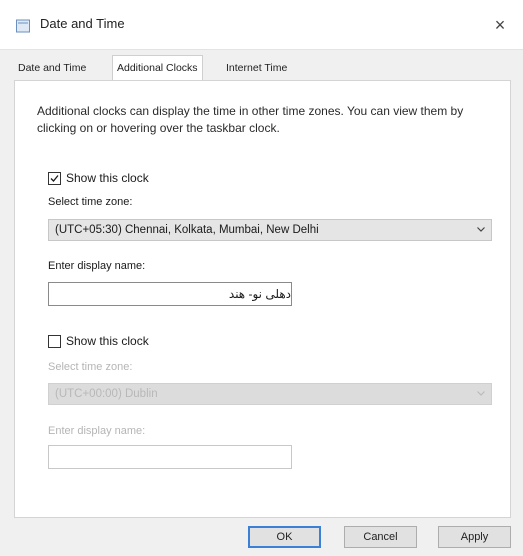 Image resolution: width=523 pixels, height=556 pixels. Describe the element at coordinates (474, 537) in the screenshot. I see `apply-button: Apply` at that location.